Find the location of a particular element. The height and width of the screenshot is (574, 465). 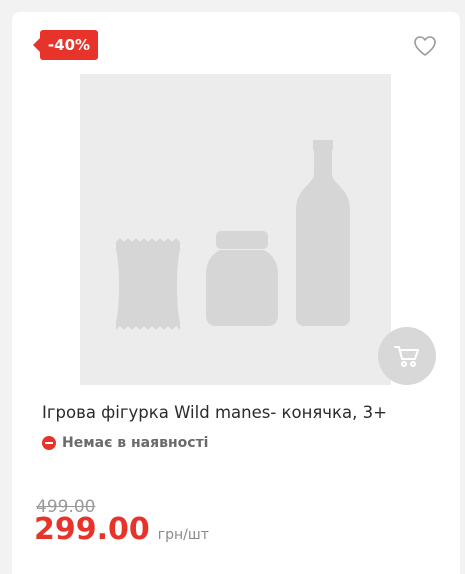

current-price: 299.00 is located at coordinates (92, 529).